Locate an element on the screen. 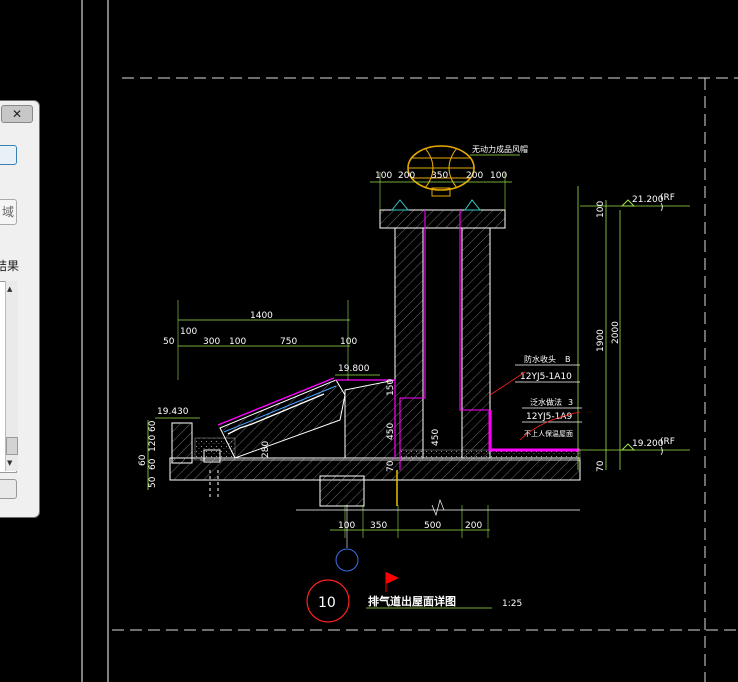 Image resolution: width=738 pixels, height=682 pixels. elev-bottom: 19.200 is located at coordinates (648, 444).